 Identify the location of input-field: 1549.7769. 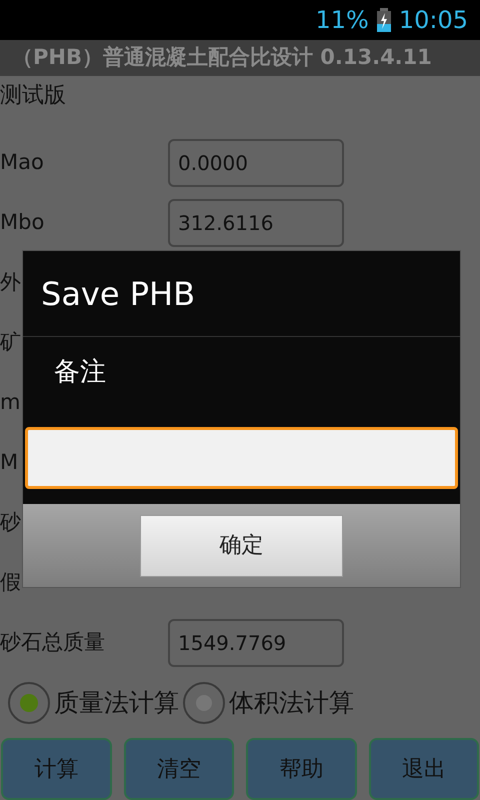
(256, 643).